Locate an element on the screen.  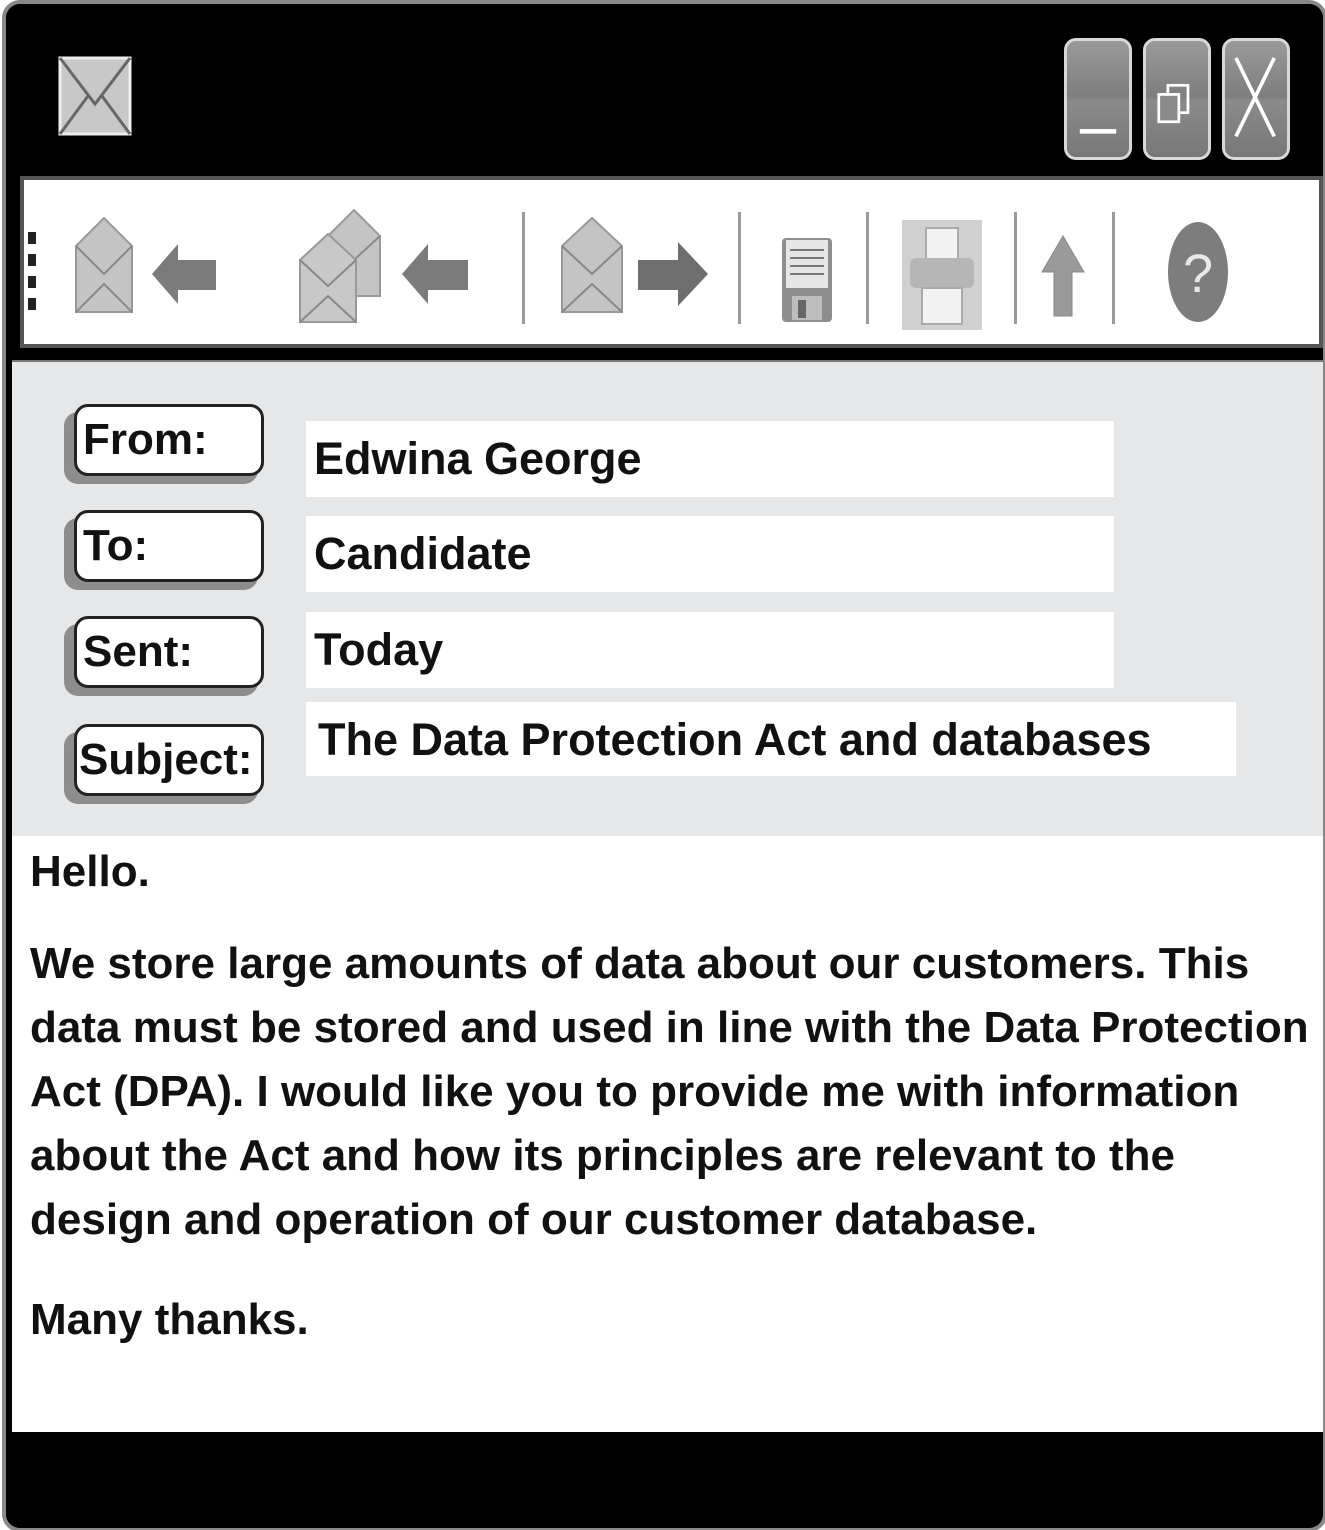
close-button is located at coordinates (1256, 99).